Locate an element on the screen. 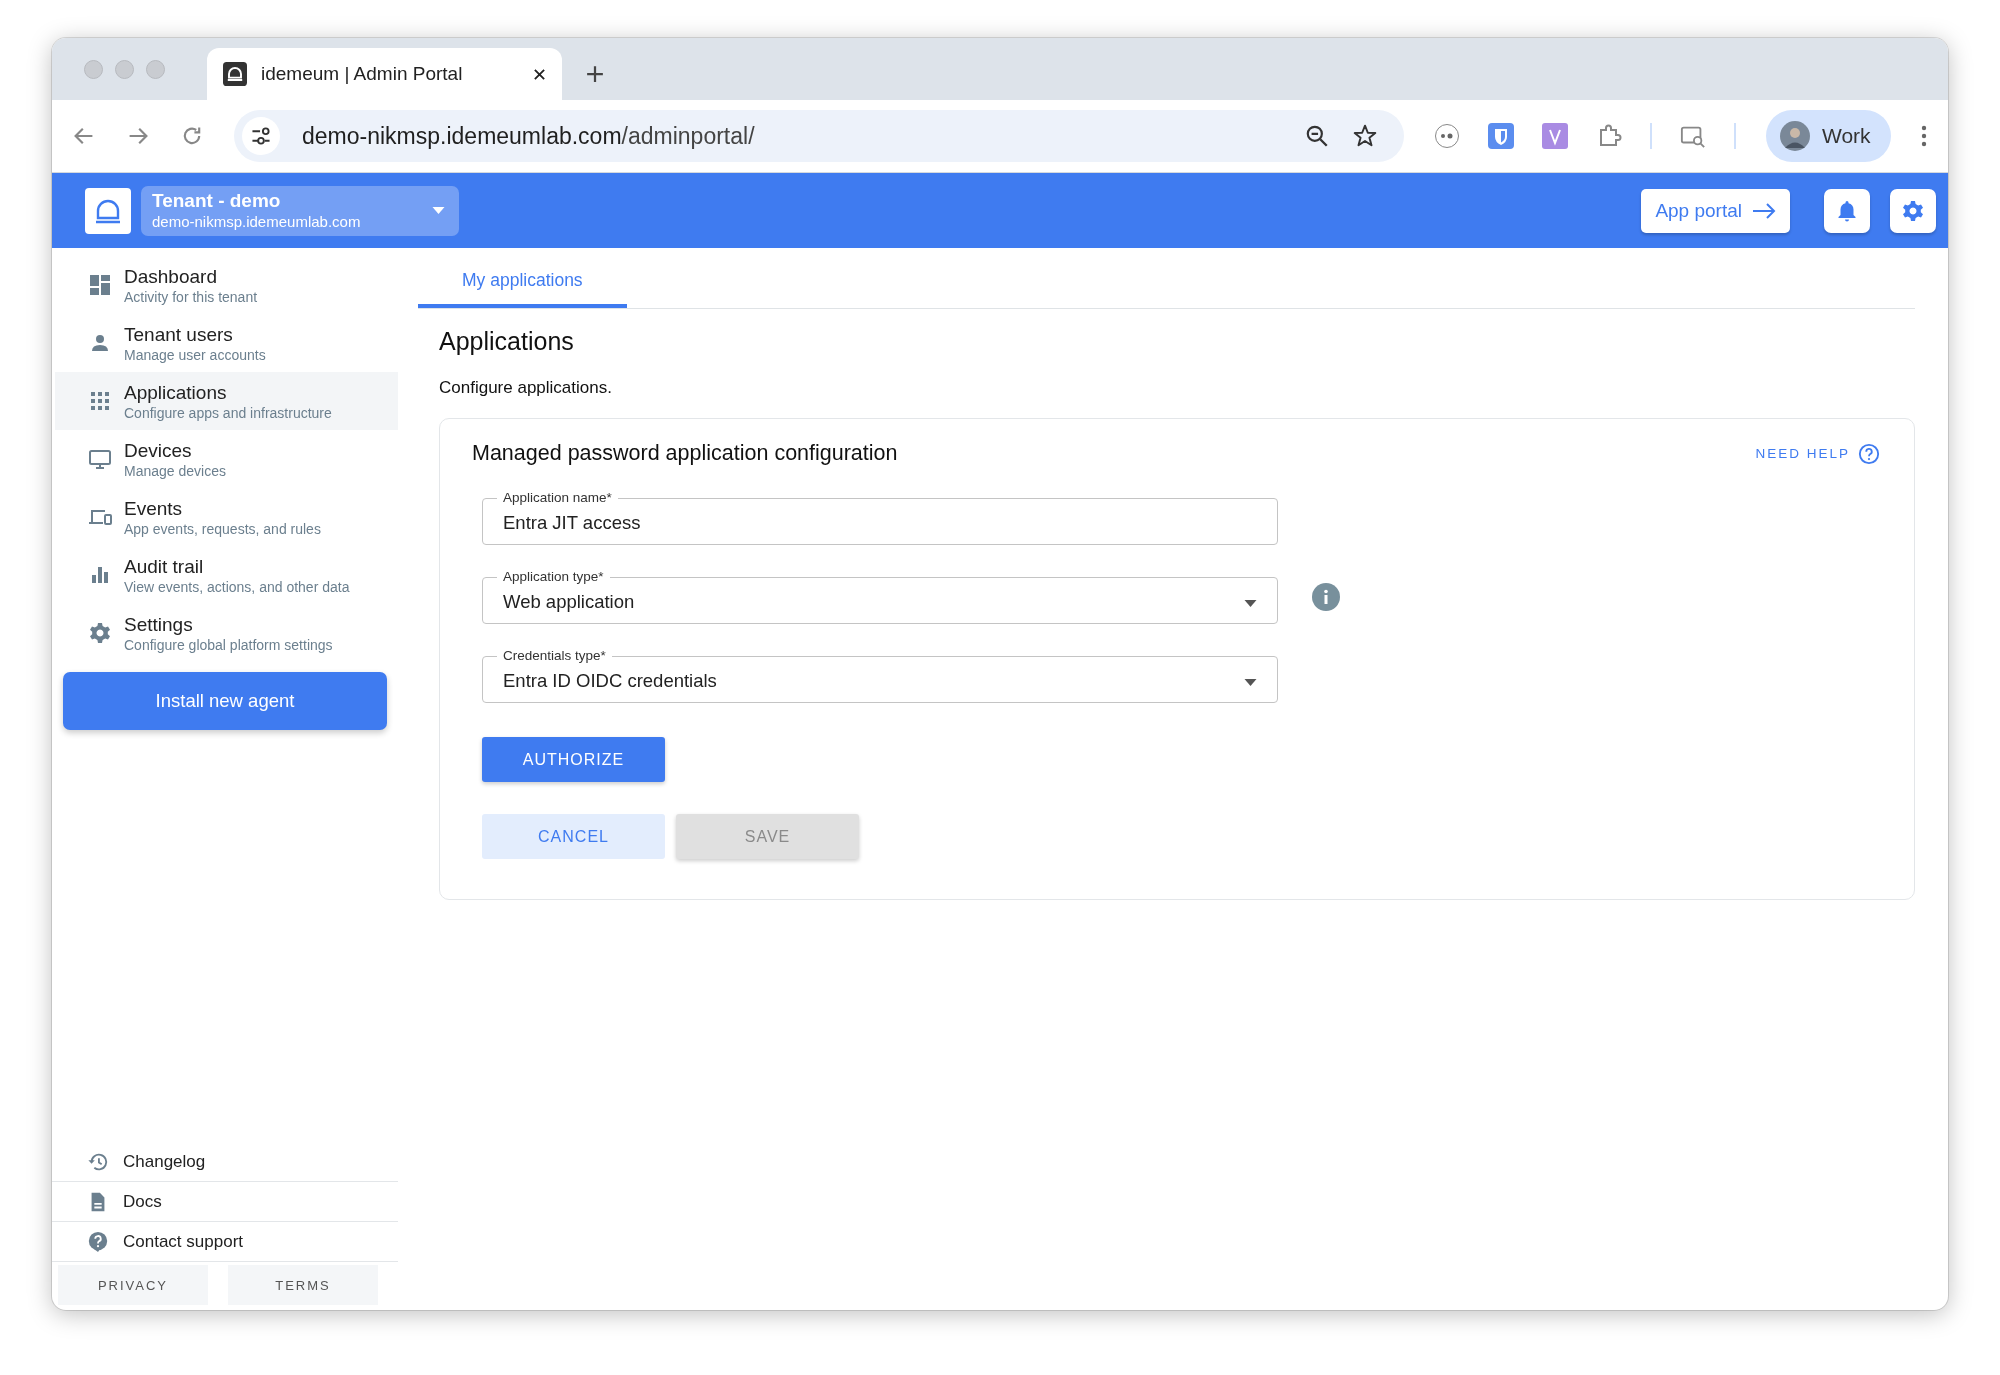 The height and width of the screenshot is (1375, 2000). legal-link: TERMS is located at coordinates (303, 1285).